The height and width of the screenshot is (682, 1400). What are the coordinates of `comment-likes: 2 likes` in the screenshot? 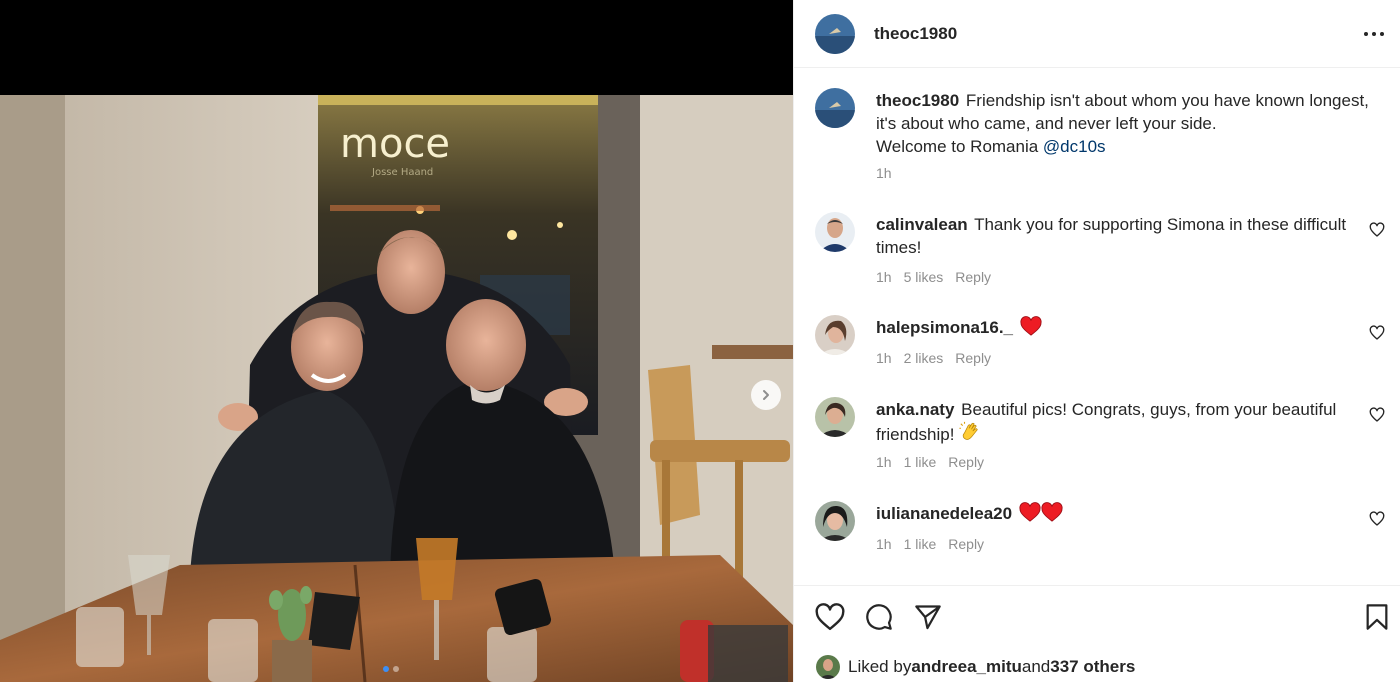 It's located at (924, 358).